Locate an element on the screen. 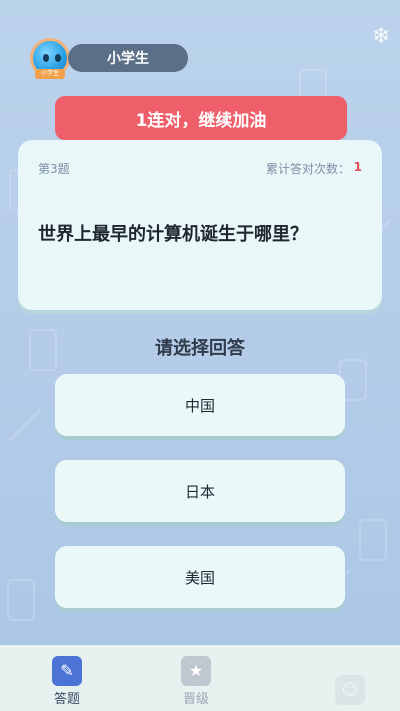 The height and width of the screenshot is (711, 400). user-header: 小学生 小学生 is located at coordinates (106, 58).